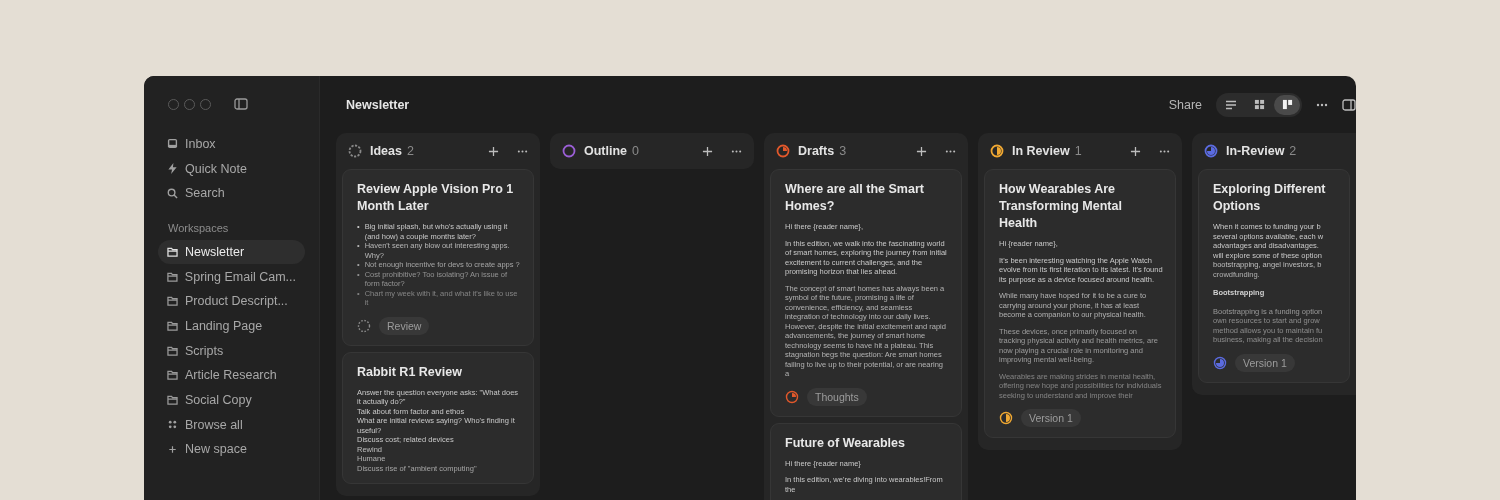 This screenshot has width=1500, height=500. What do you see at coordinates (1061, 206) in the screenshot?
I see `card-title: How Wearables Are Transforming Mental Health` at bounding box center [1061, 206].